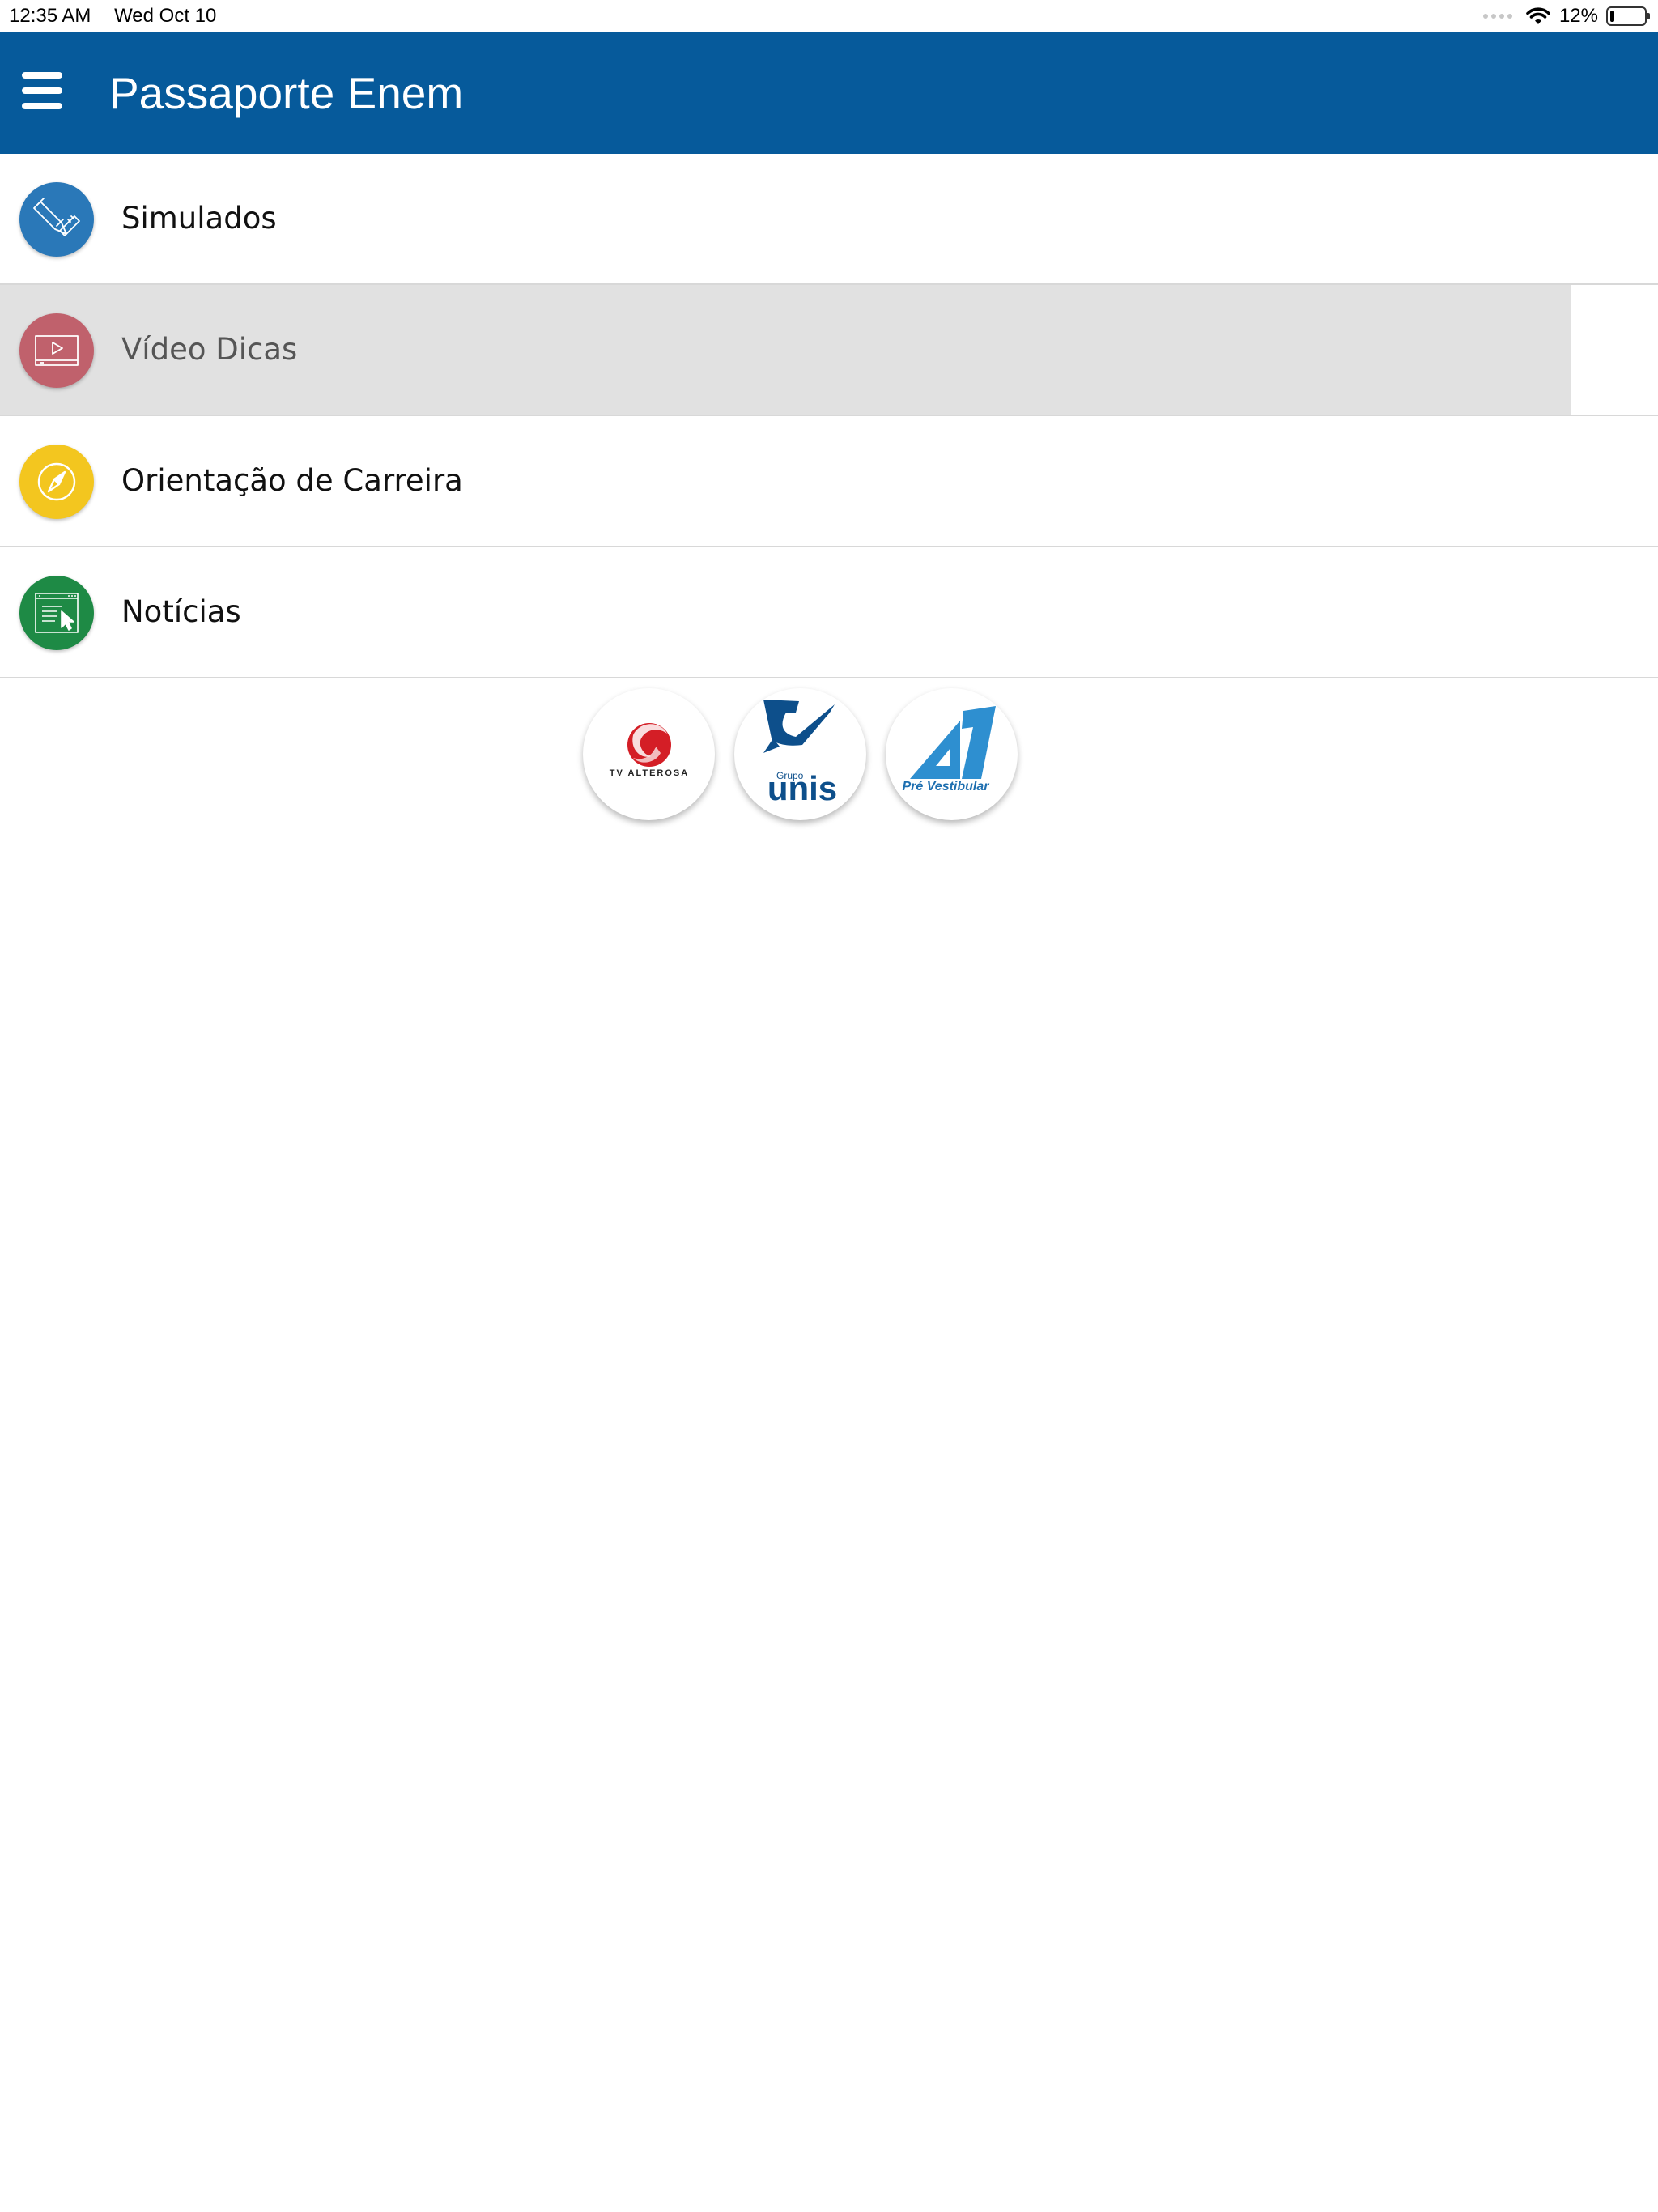  What do you see at coordinates (165, 16) in the screenshot?
I see `status-date: Wed Oct 10` at bounding box center [165, 16].